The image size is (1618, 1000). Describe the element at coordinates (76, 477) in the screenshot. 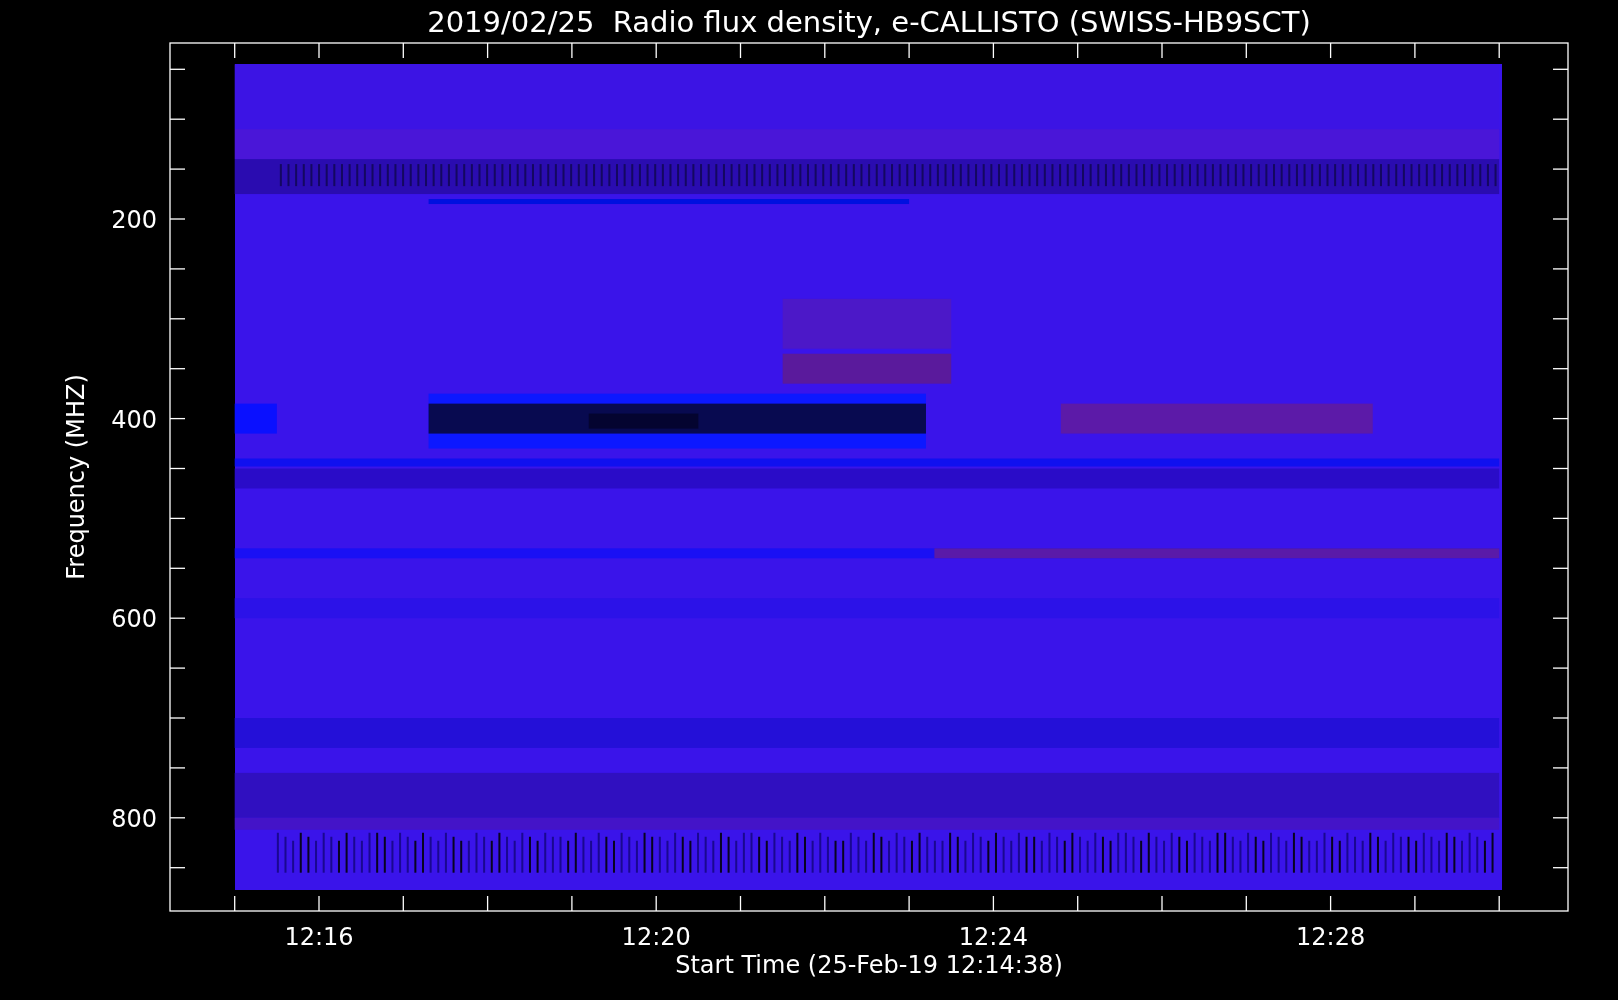

I see `y-axis-label: Frequency (MHZ)` at that location.